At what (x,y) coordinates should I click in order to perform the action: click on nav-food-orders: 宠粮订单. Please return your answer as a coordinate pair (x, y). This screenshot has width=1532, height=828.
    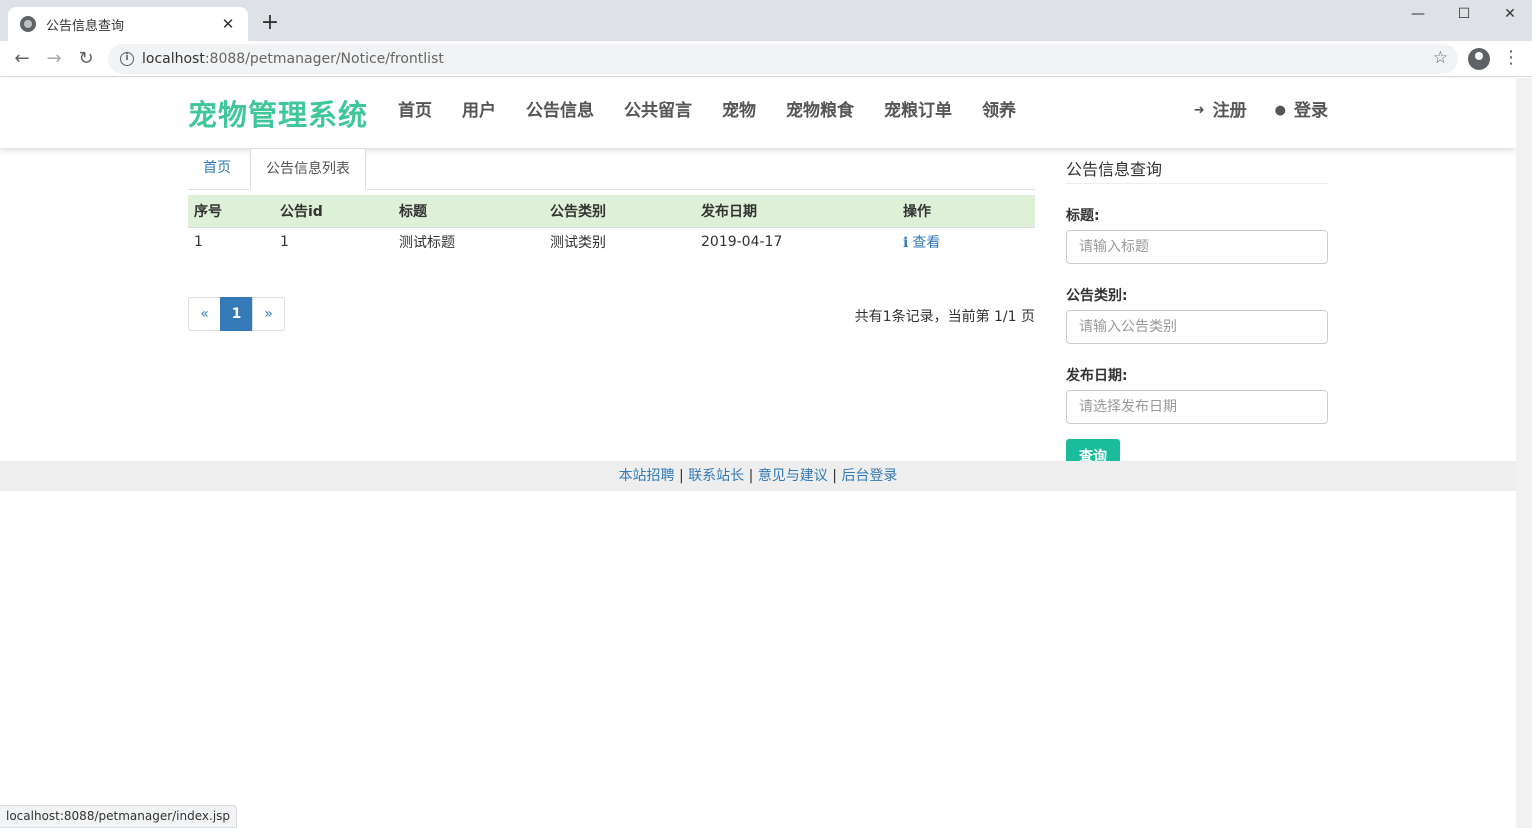
    Looking at the image, I should click on (918, 111).